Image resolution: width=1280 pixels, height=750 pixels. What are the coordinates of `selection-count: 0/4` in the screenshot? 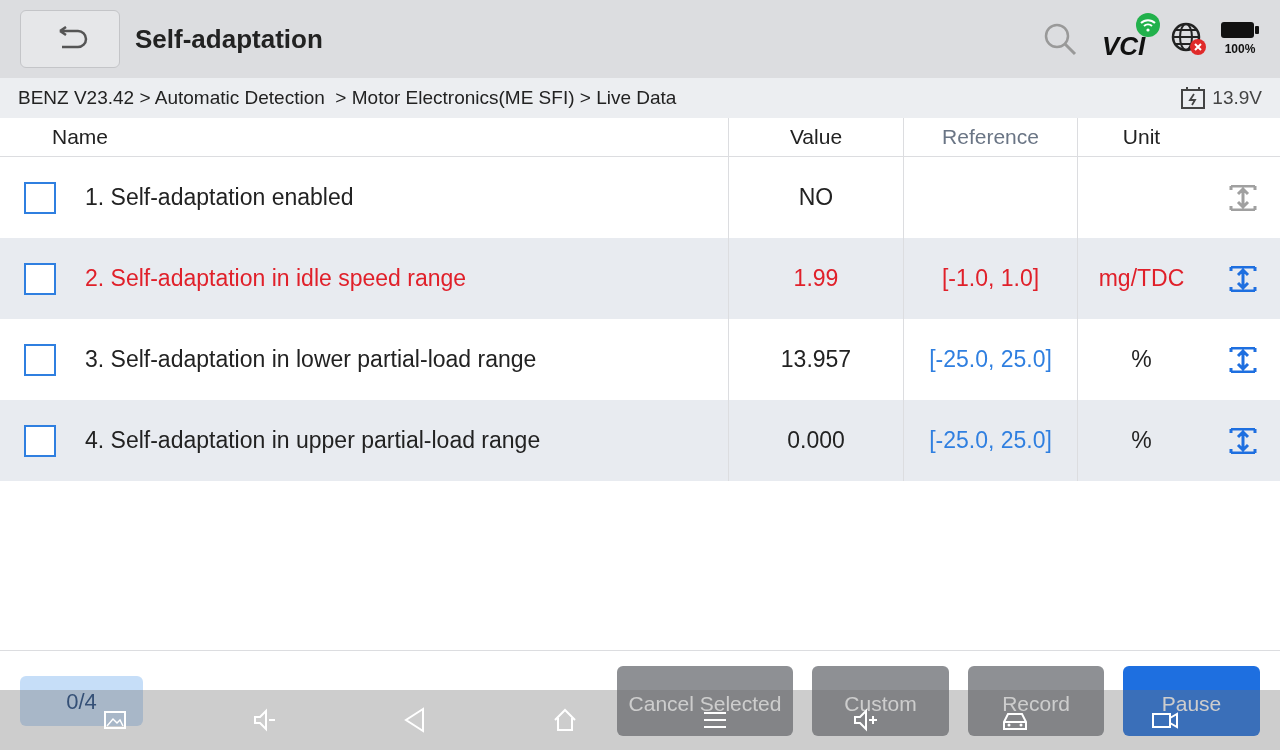 It's located at (81, 701).